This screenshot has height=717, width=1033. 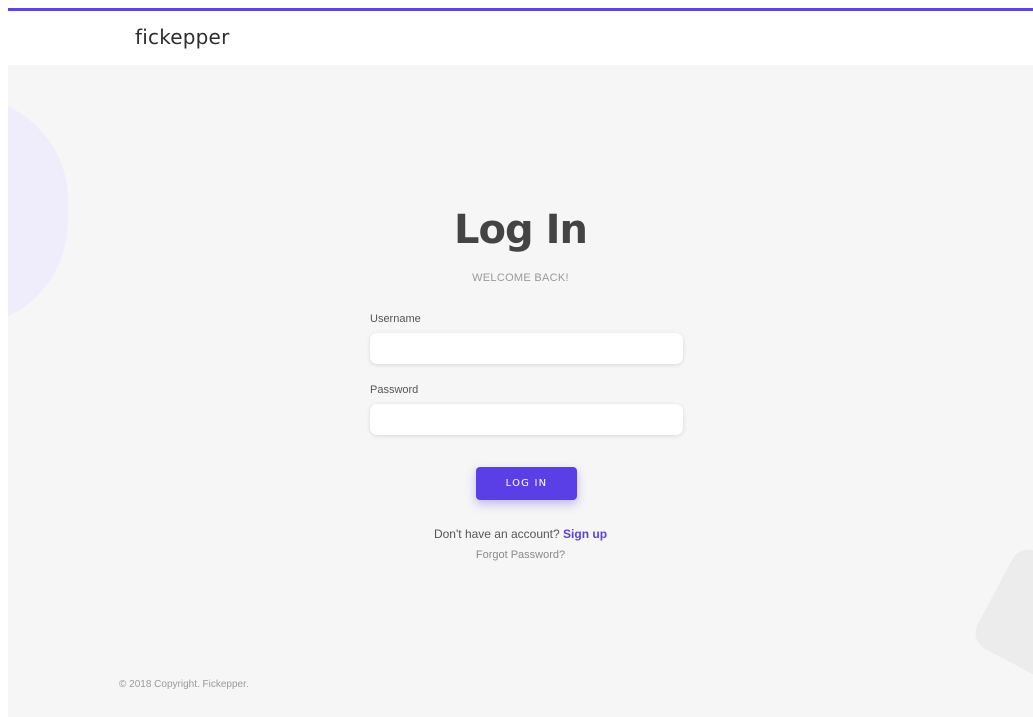 I want to click on decorative-blob-right, so click(x=1001, y=620).